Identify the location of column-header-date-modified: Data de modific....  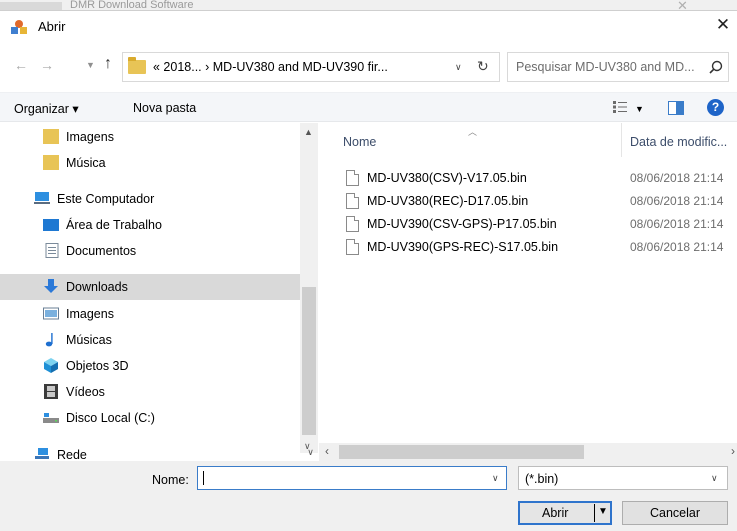
(678, 148).